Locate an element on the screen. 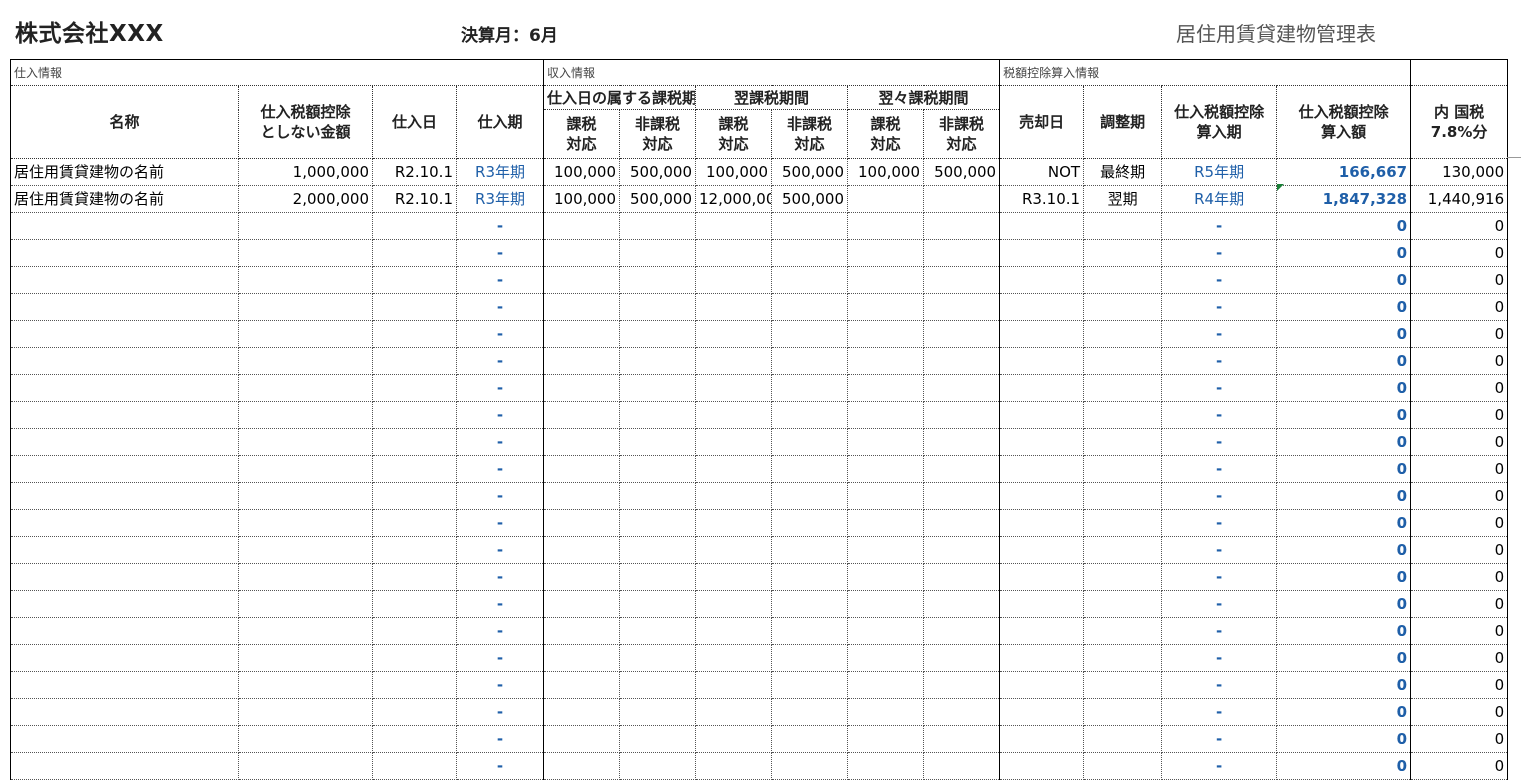 This screenshot has width=1521, height=780. cell-amount: 2,000,000 is located at coordinates (305, 199).